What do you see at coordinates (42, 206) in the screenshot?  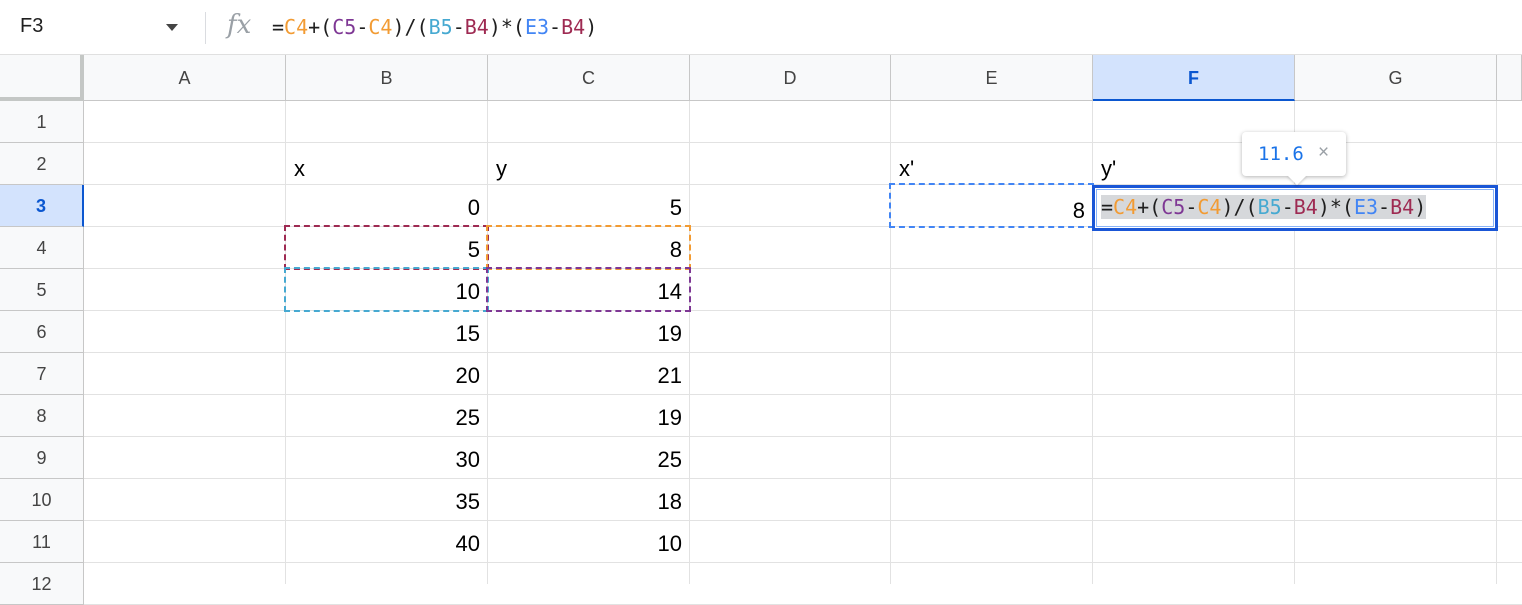 I see `row-header-3: 3` at bounding box center [42, 206].